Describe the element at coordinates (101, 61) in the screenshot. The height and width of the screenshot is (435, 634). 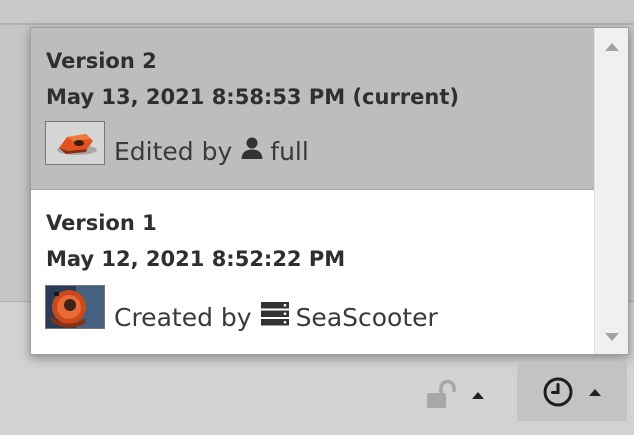
I see `version-title: Version 2` at that location.